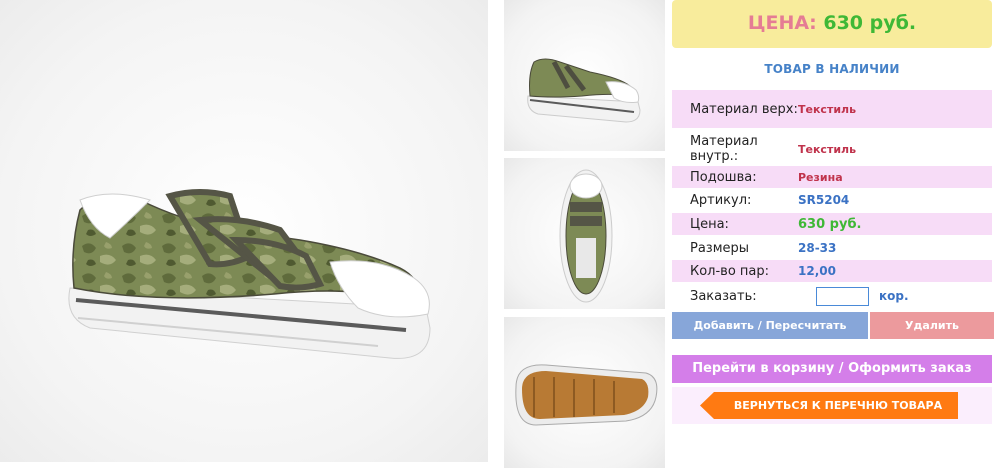  Describe the element at coordinates (724, 149) in the screenshot. I see `spec-label: Материал внутр.:` at that location.